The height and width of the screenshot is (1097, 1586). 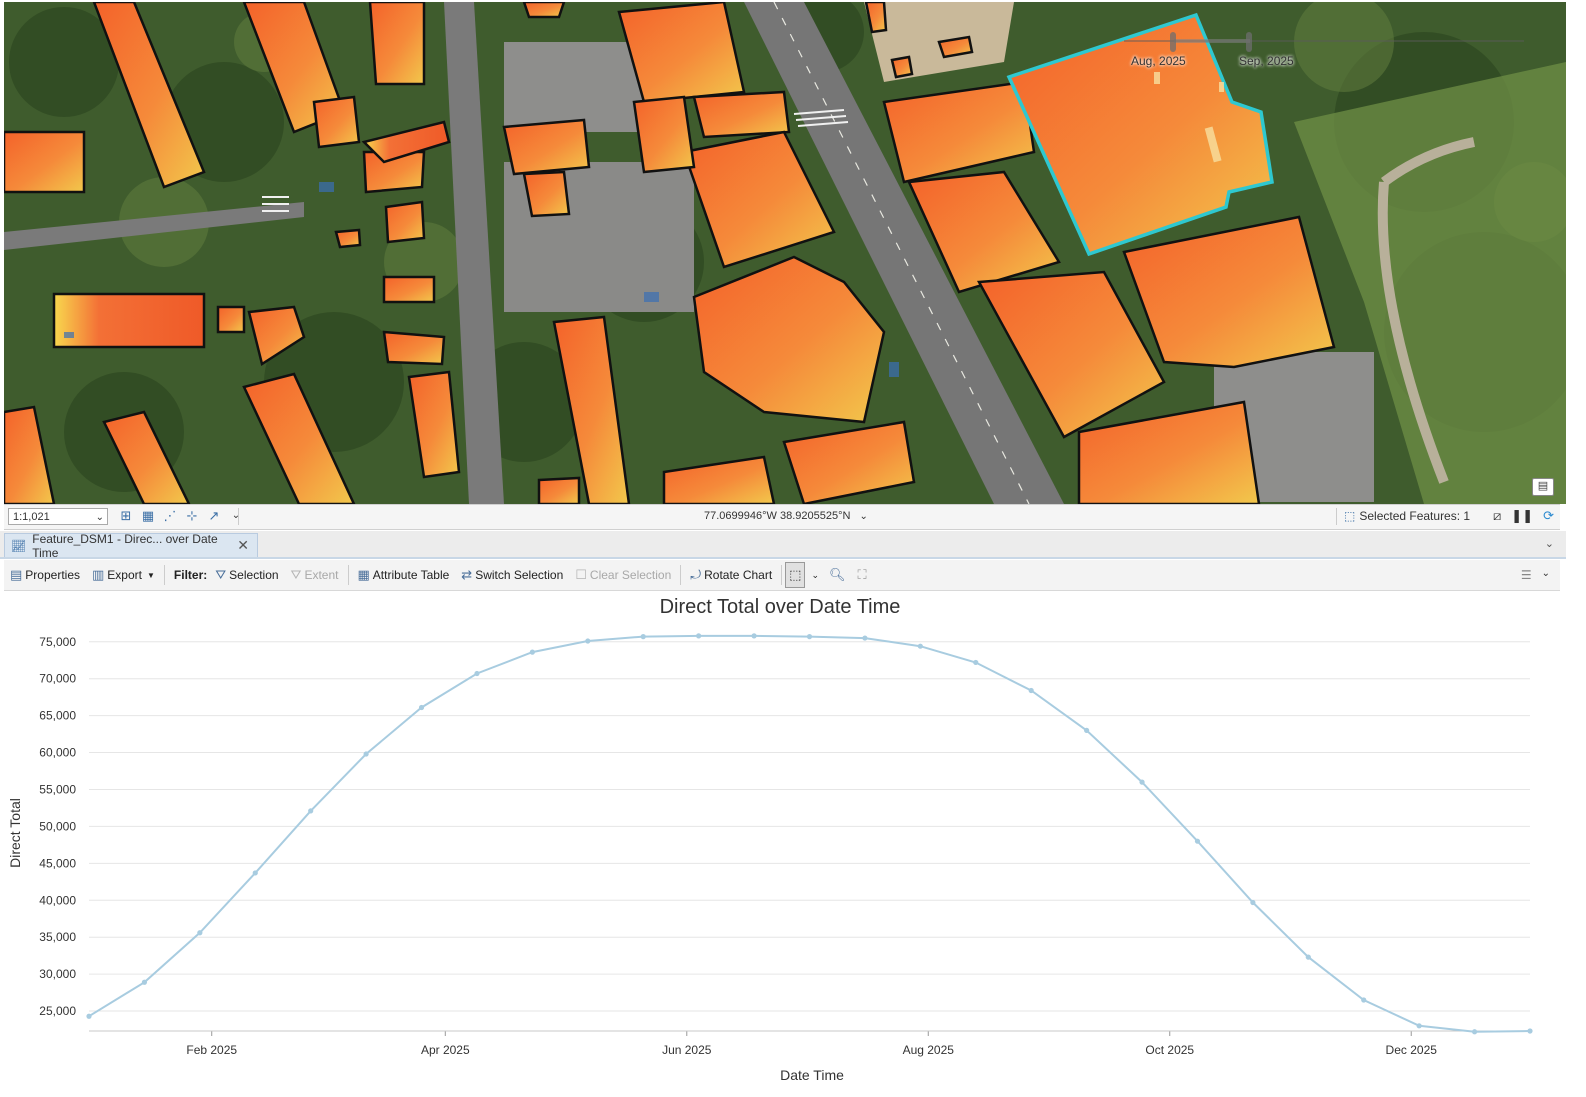 What do you see at coordinates (1266, 61) in the screenshot?
I see `time-slider-end-label: Sep, 2025` at bounding box center [1266, 61].